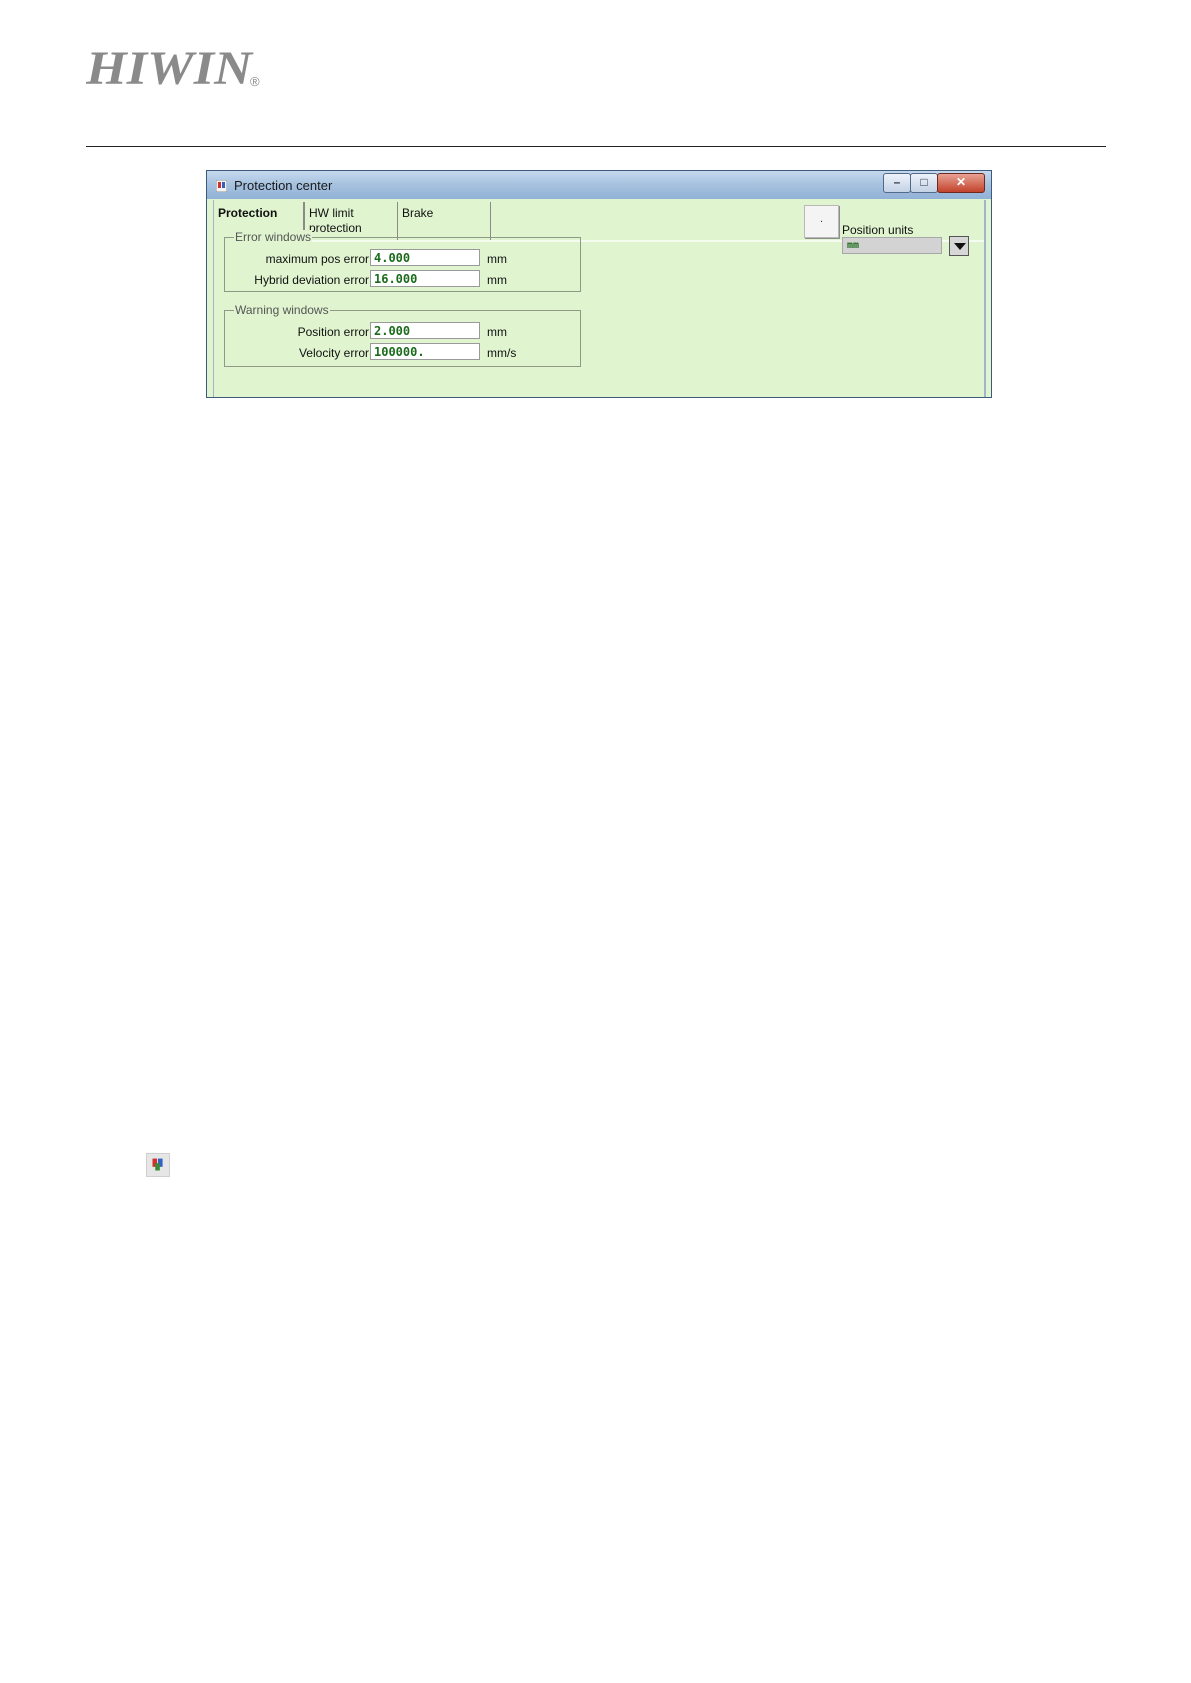  I want to click on hybrid-deviation-error-label: Hybrid deviation error, so click(311, 280).